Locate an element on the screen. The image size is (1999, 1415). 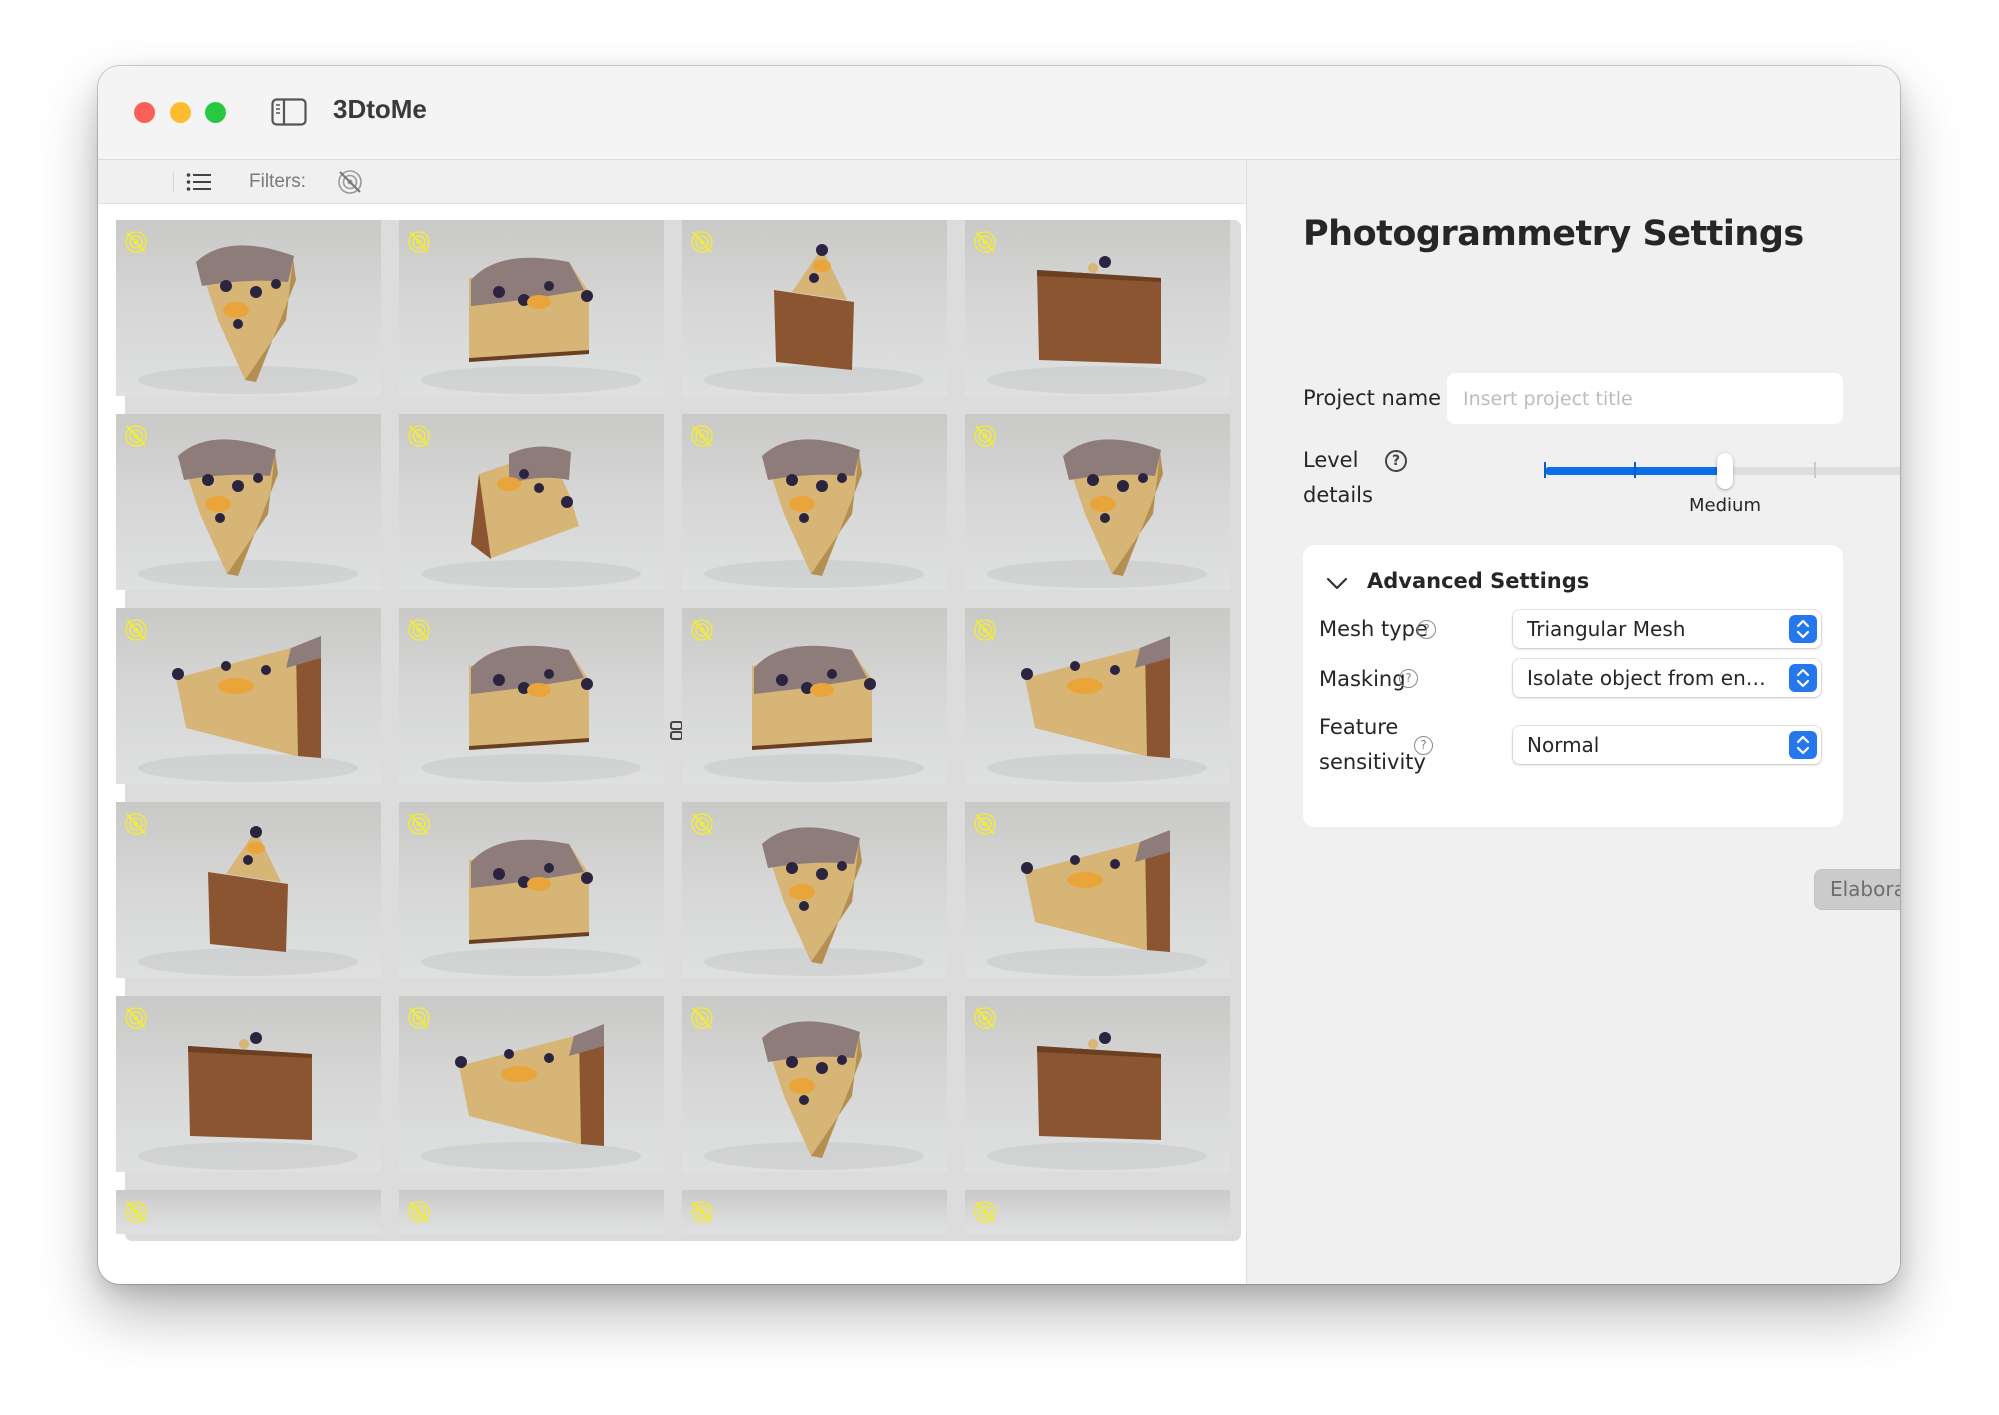
advanced-settings-toggle is located at coordinates (1337, 584).